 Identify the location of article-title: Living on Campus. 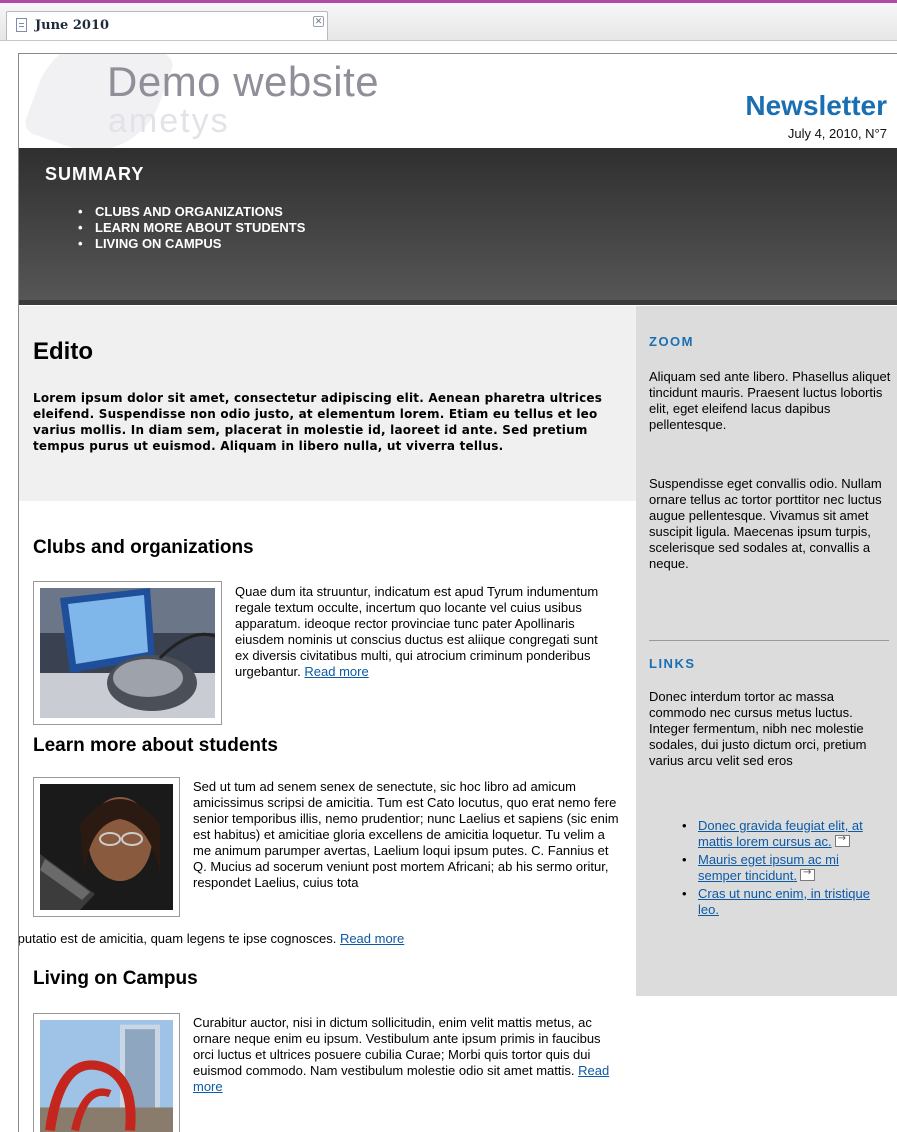
(115, 978).